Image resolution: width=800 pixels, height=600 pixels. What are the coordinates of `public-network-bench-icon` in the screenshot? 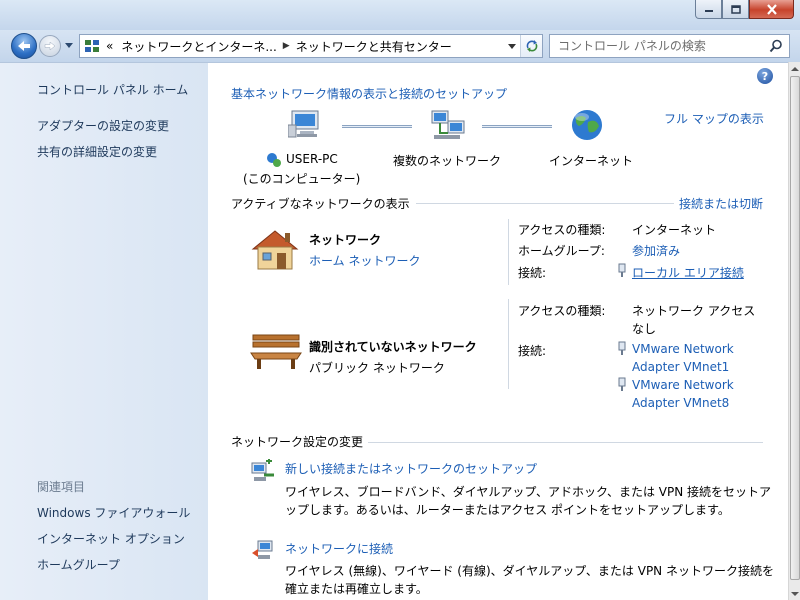 It's located at (276, 351).